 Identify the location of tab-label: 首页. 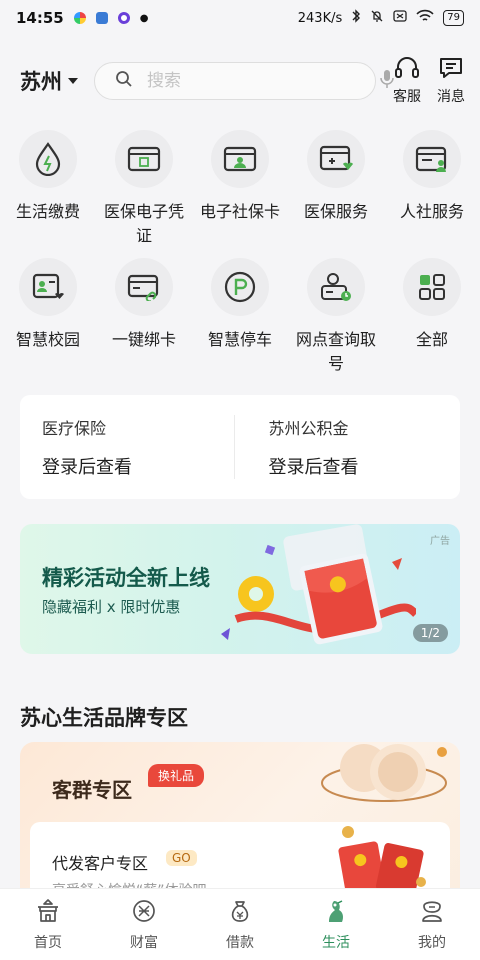
(48, 942).